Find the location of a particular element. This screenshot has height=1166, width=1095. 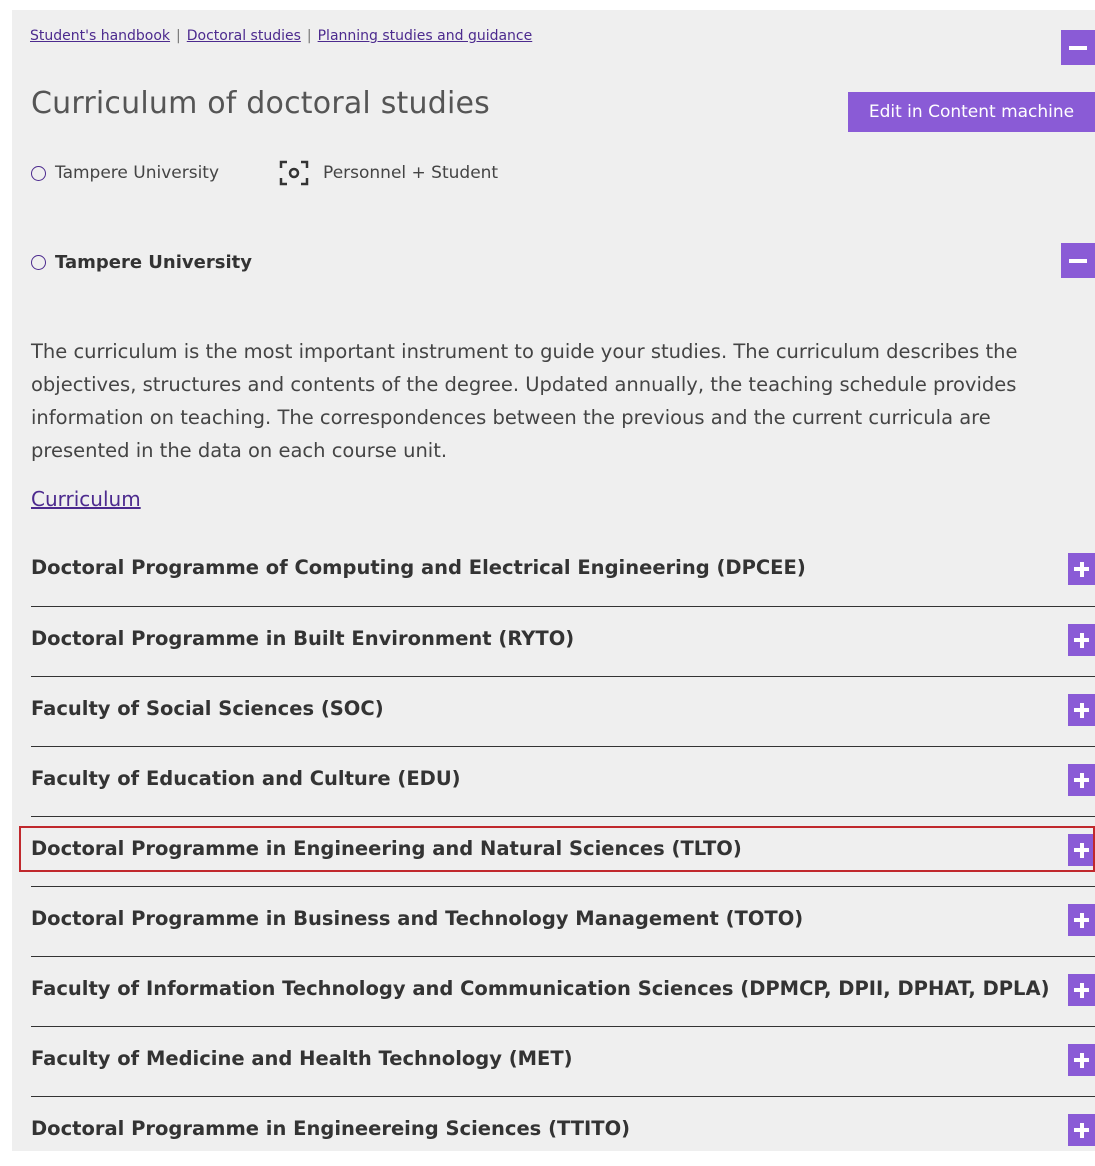

audience-target-icon is located at coordinates (294, 173).